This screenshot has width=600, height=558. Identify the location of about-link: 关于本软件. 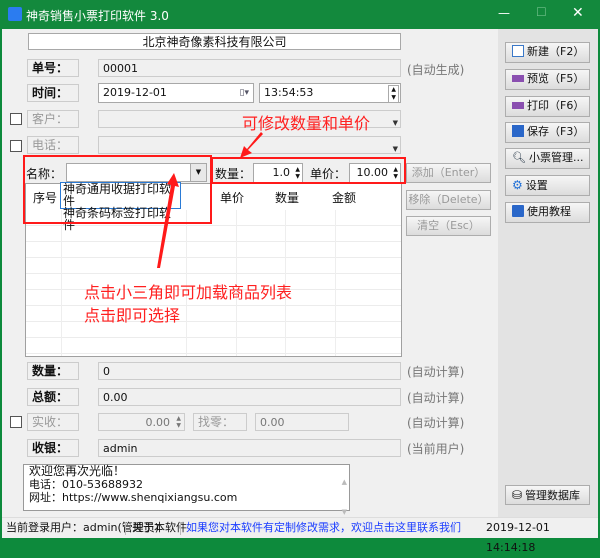
(159, 528).